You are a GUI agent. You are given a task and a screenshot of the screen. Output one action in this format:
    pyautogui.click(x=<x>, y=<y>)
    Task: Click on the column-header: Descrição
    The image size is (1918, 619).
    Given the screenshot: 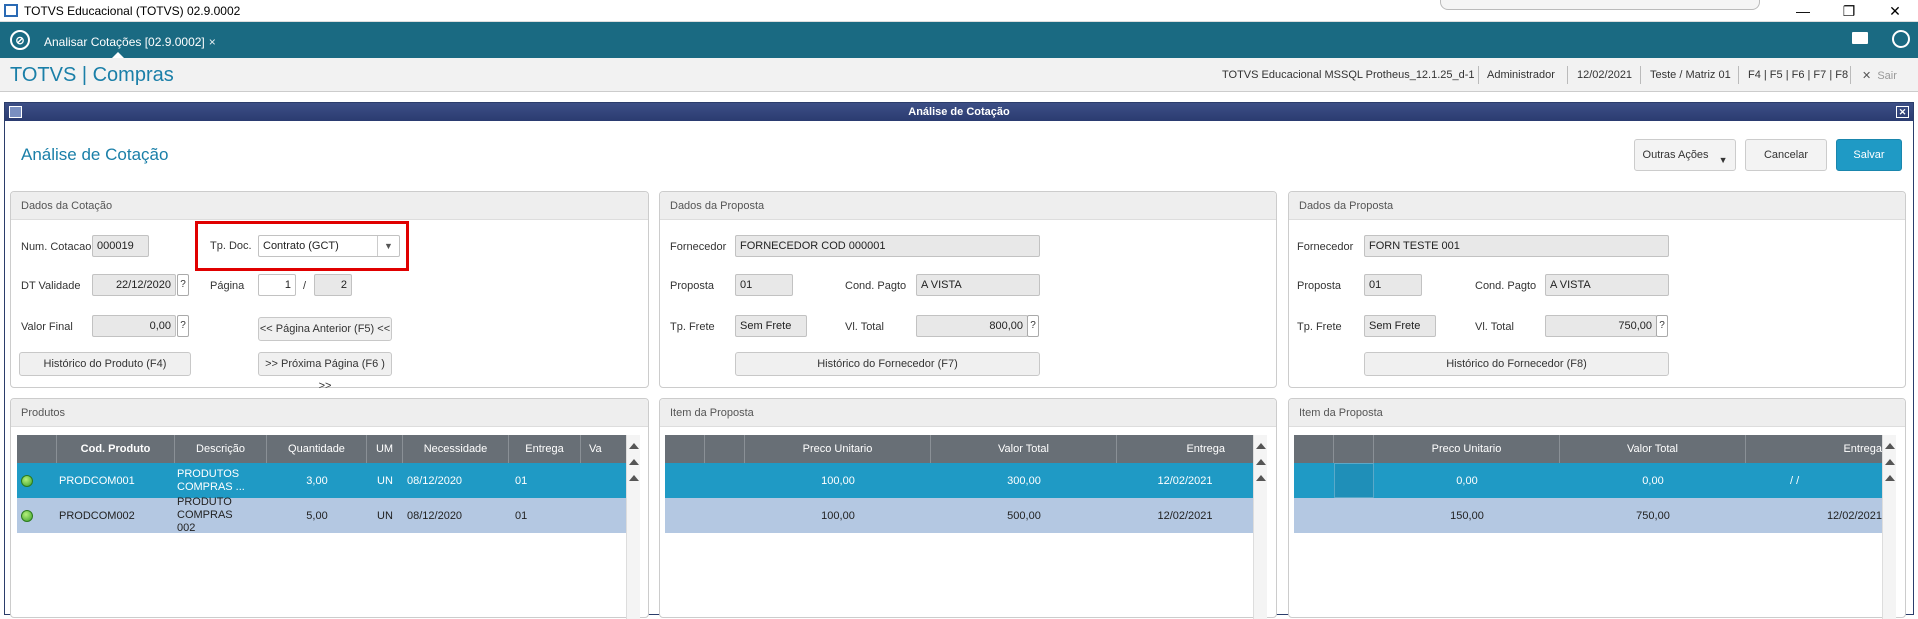 What is the action you would take?
    pyautogui.click(x=221, y=449)
    